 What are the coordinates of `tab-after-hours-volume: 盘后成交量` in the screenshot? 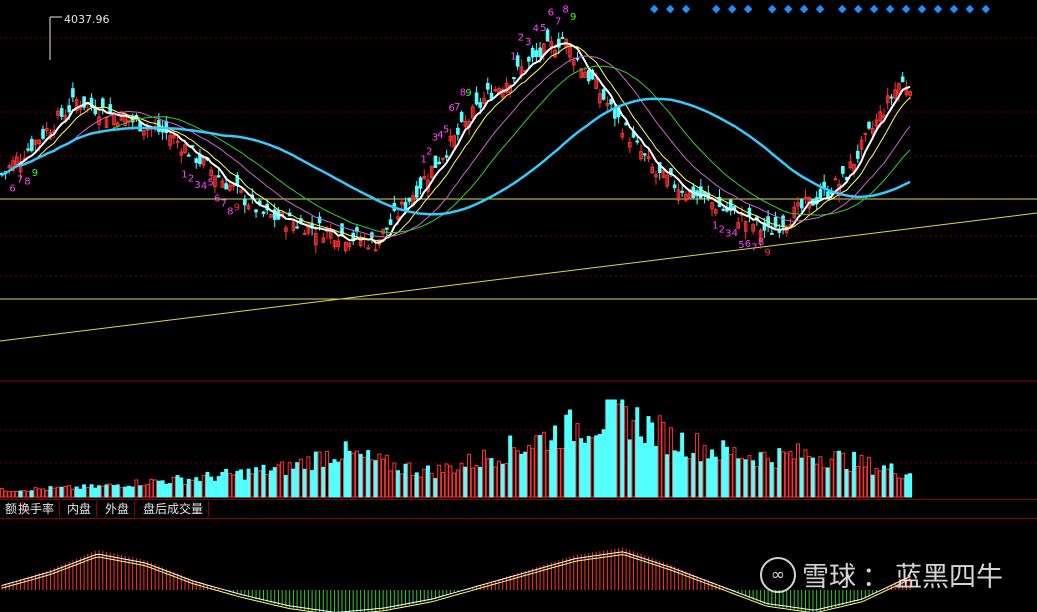 It's located at (174, 509).